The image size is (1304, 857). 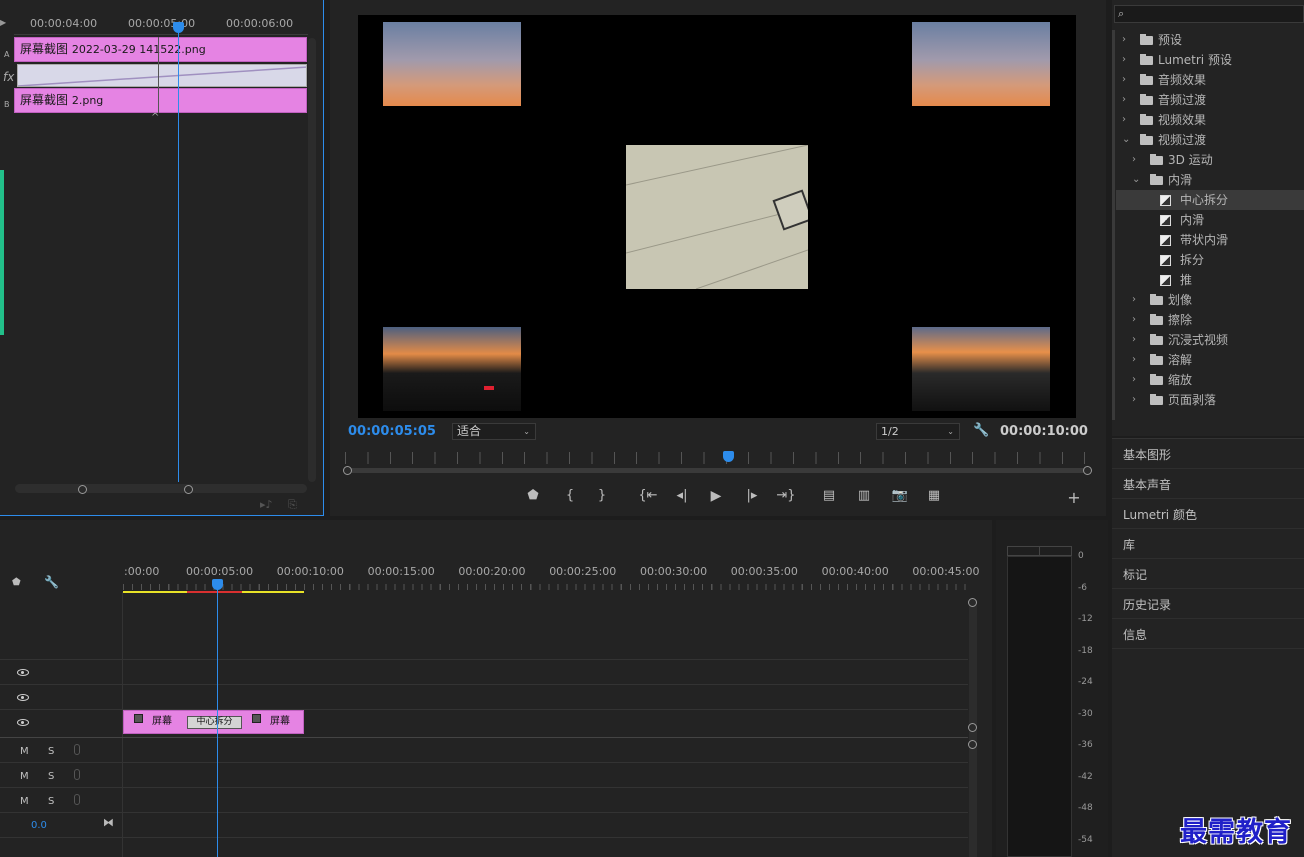 I want to click on effects-tree-item: › 音频效果, so click(x=1210, y=80).